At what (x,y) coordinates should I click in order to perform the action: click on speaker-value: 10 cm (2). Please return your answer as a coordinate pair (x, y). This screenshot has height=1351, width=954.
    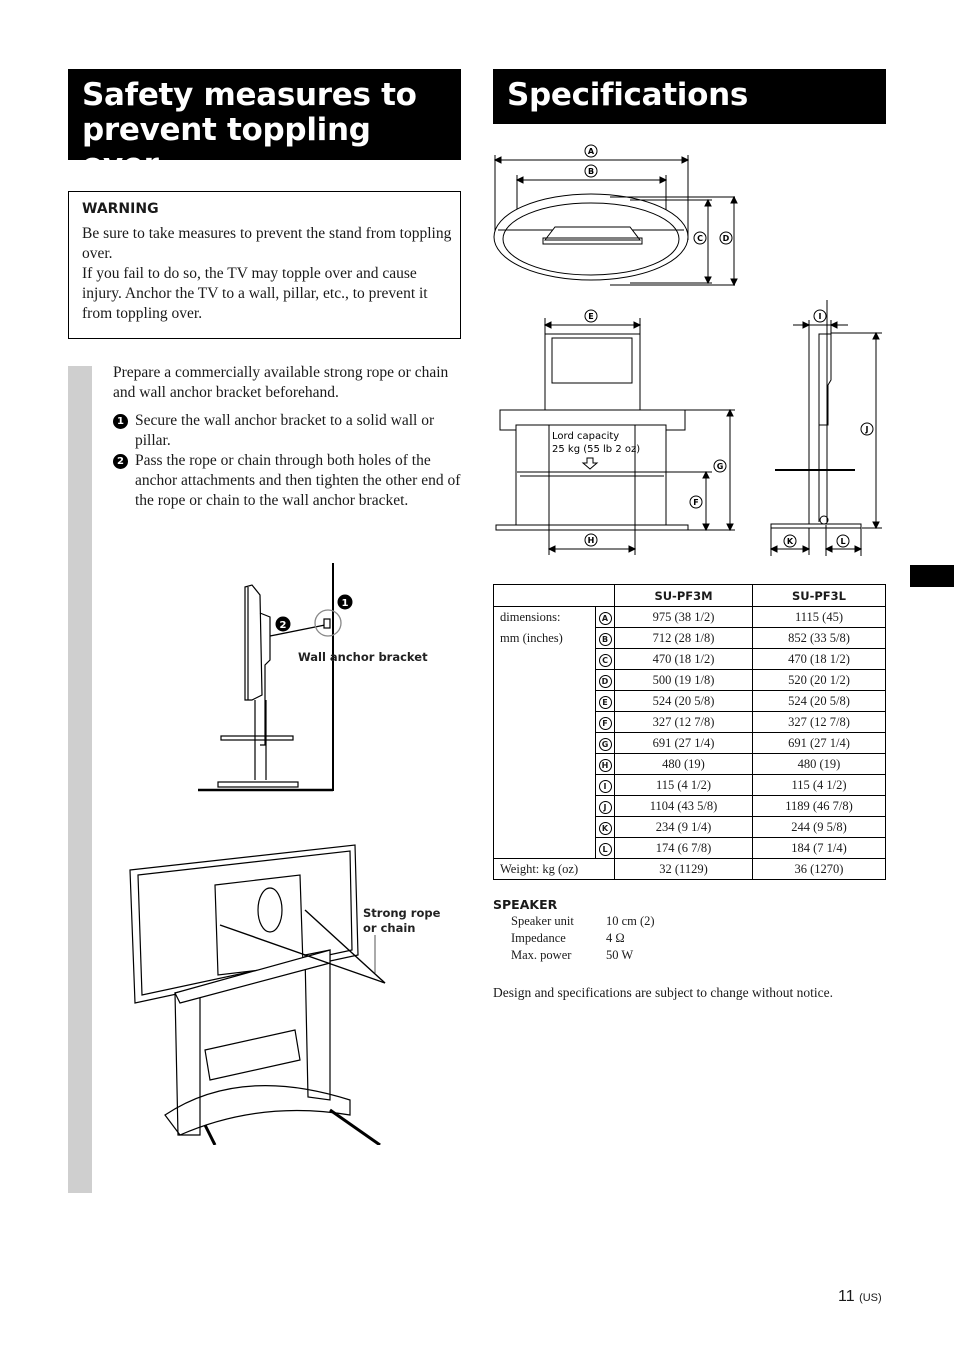
    Looking at the image, I should click on (630, 921).